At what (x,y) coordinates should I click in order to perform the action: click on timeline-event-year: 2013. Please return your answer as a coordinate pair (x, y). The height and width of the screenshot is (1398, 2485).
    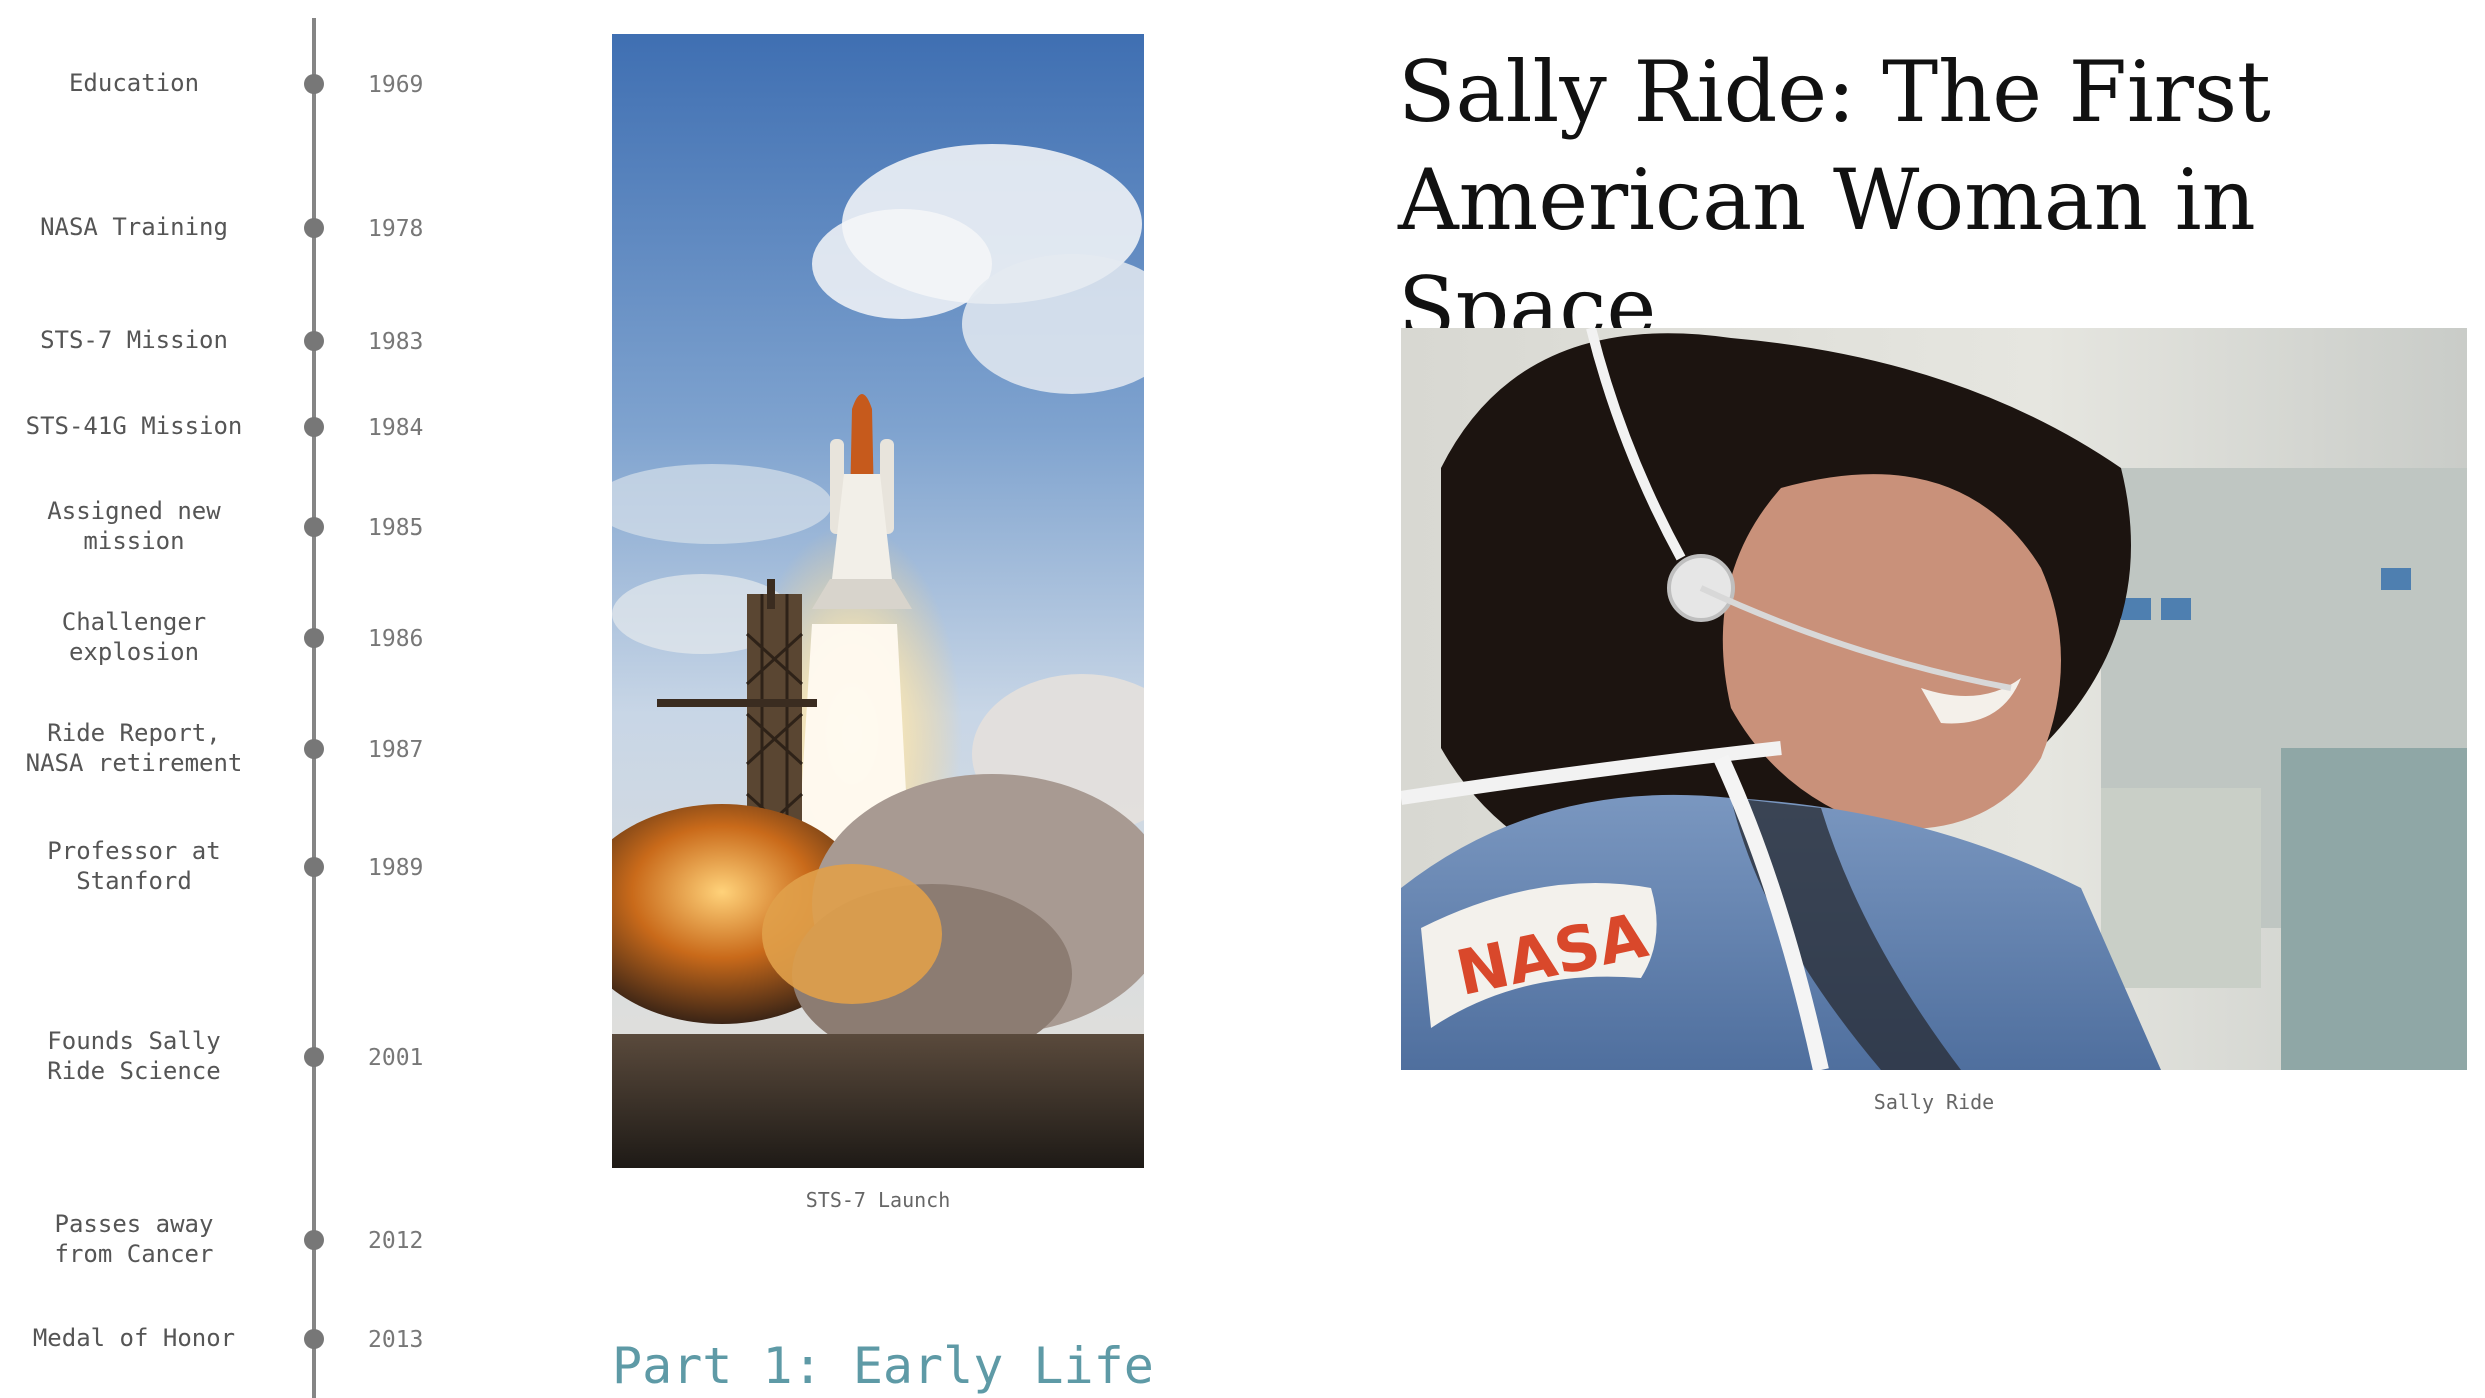
    Looking at the image, I should click on (396, 1340).